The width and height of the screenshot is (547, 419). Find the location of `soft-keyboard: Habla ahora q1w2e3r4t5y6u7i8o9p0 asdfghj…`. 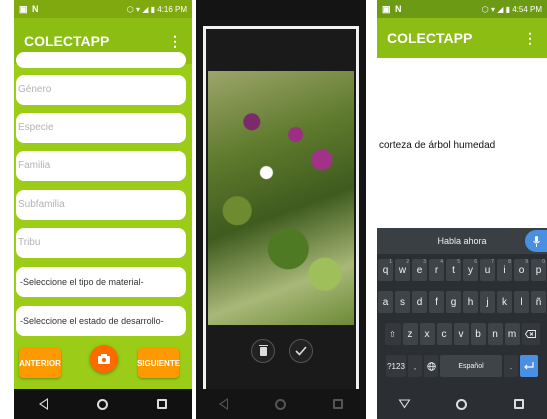

soft-keyboard: Habla ahora q1w2e3r4t5y6u7i8o9p0 asdfghj… is located at coordinates (462, 308).